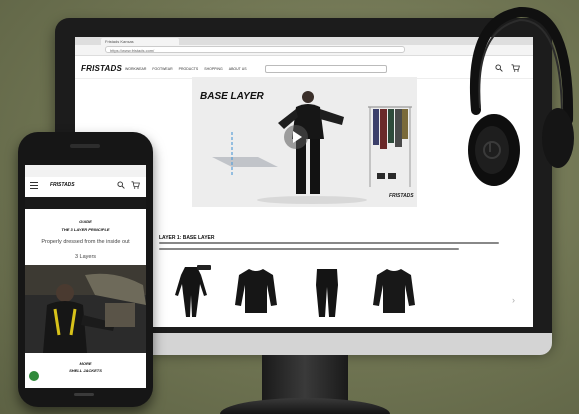 The height and width of the screenshot is (414, 579). I want to click on phone-hero-photo, so click(85, 309).